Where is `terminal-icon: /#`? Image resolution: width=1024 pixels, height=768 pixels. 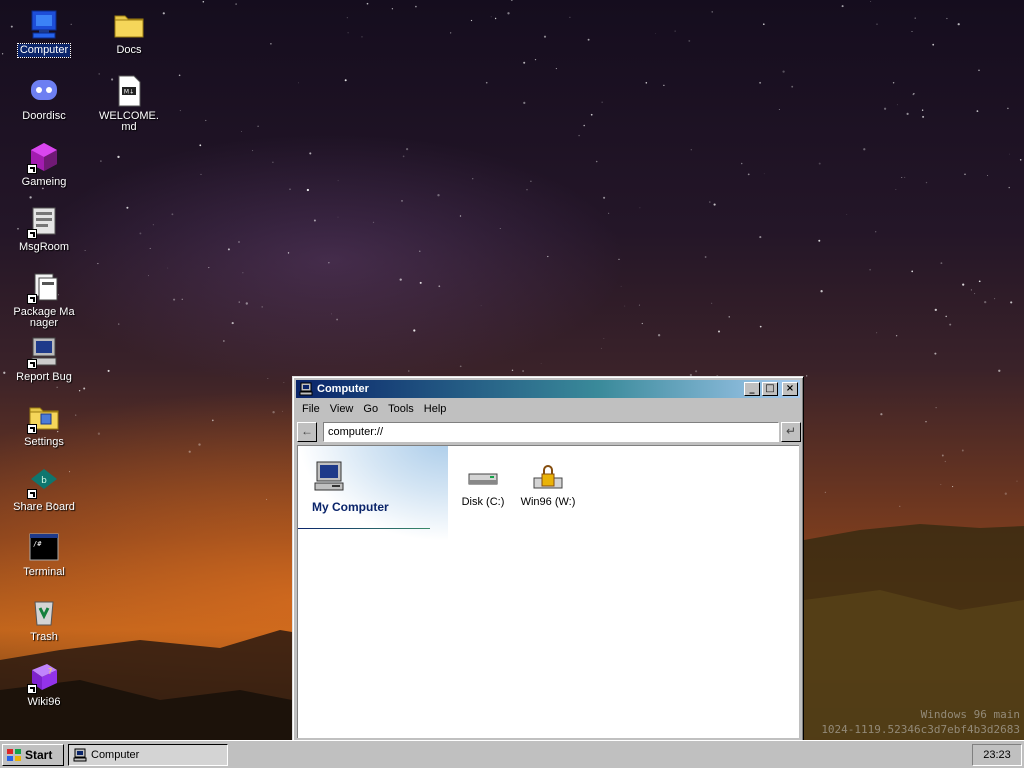 terminal-icon: /# is located at coordinates (44, 547).